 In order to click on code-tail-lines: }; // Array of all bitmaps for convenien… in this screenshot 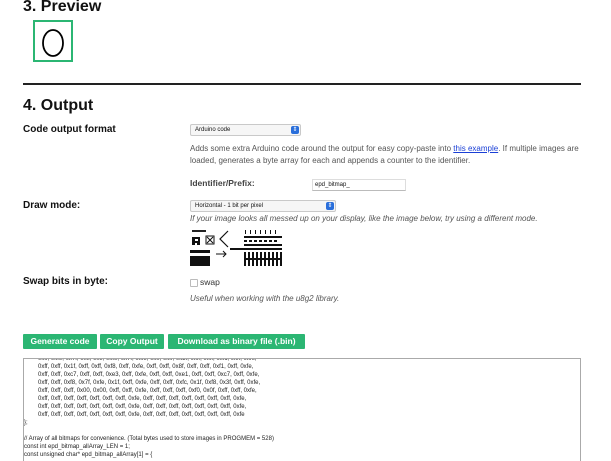, I will do `click(149, 439)`.